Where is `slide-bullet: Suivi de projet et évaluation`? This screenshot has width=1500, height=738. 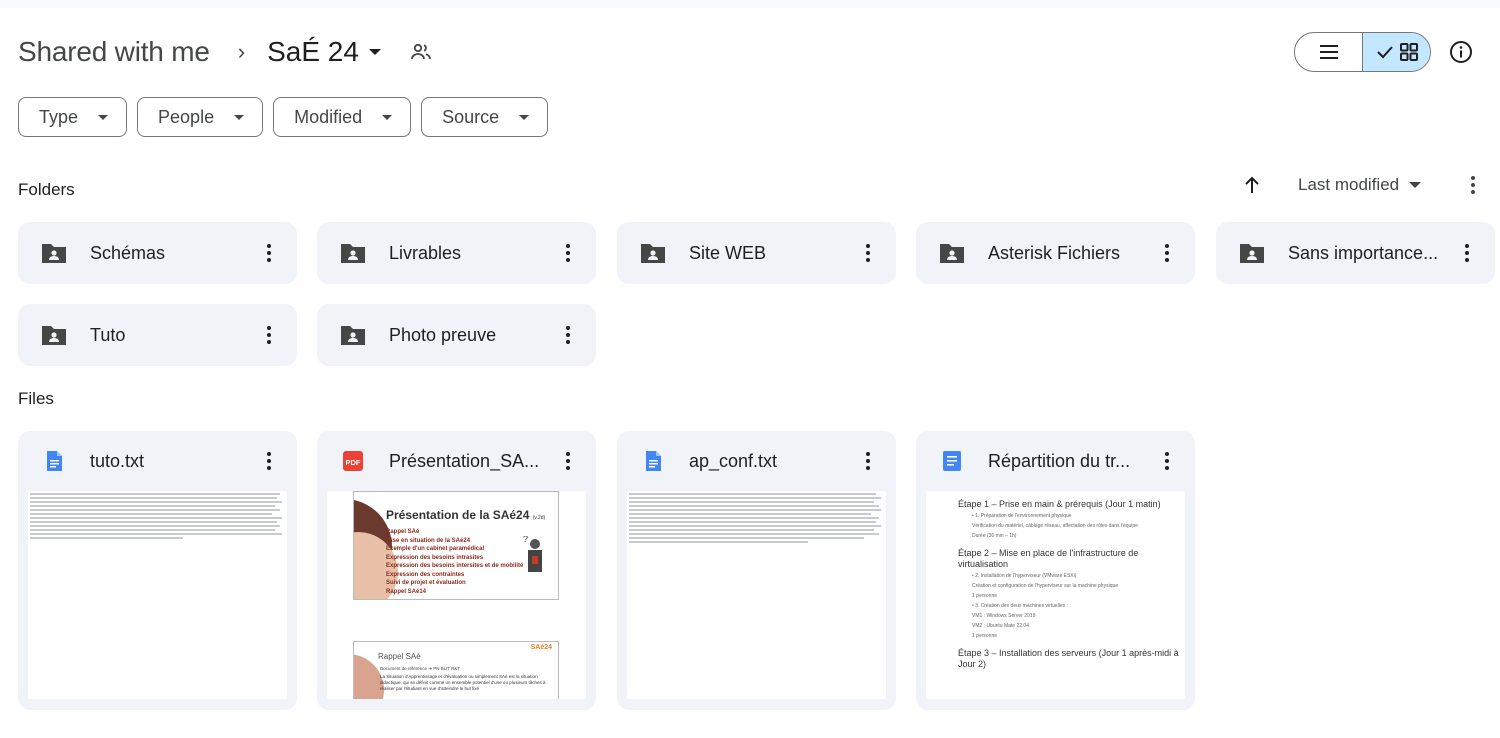
slide-bullet: Suivi de projet et évaluation is located at coordinates (426, 583).